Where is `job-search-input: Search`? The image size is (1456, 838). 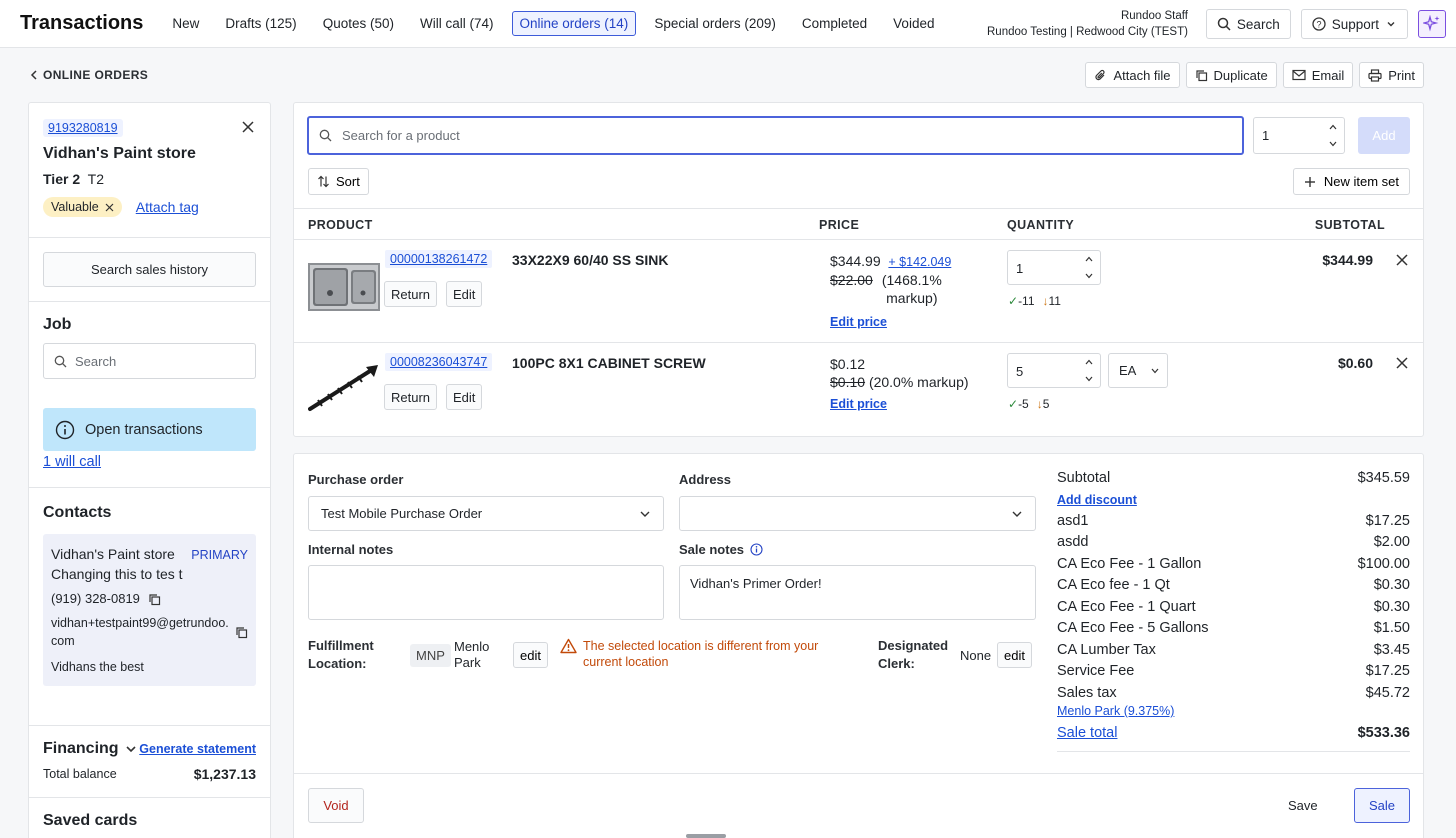
job-search-input: Search is located at coordinates (149, 361).